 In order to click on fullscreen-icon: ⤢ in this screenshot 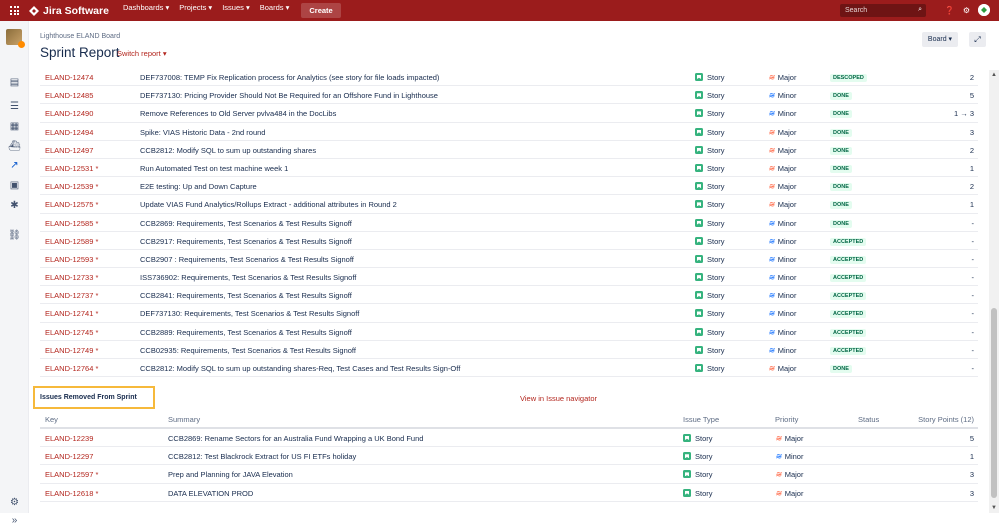, I will do `click(977, 39)`.